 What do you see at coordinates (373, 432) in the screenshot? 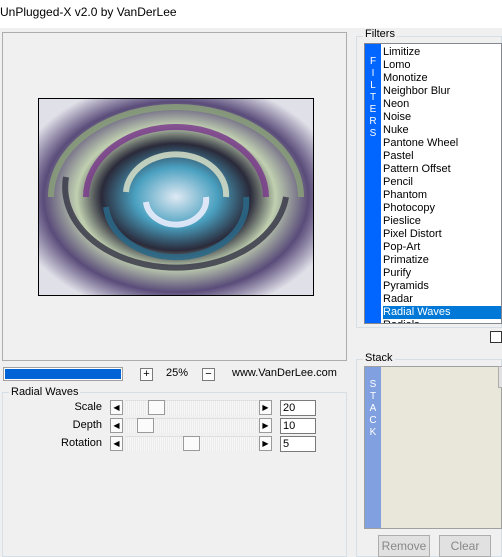
I see `band-letter: K` at bounding box center [373, 432].